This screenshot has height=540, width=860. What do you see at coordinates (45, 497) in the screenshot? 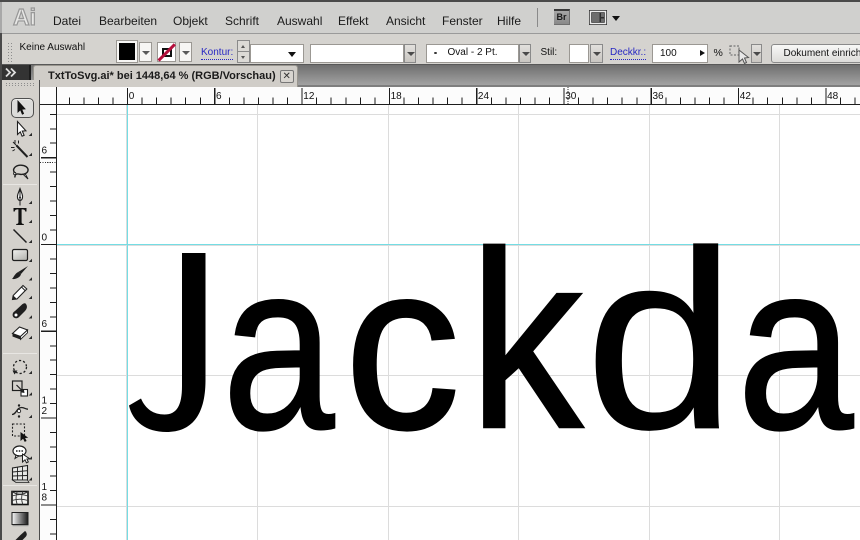
I see `svg-text: 8` at bounding box center [45, 497].